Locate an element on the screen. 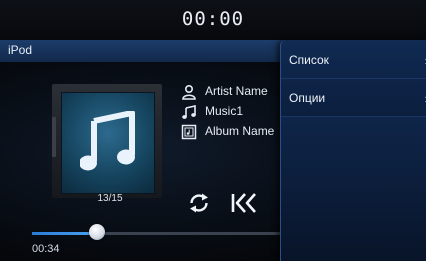 The image size is (426, 261). progress-handle is located at coordinates (97, 232).